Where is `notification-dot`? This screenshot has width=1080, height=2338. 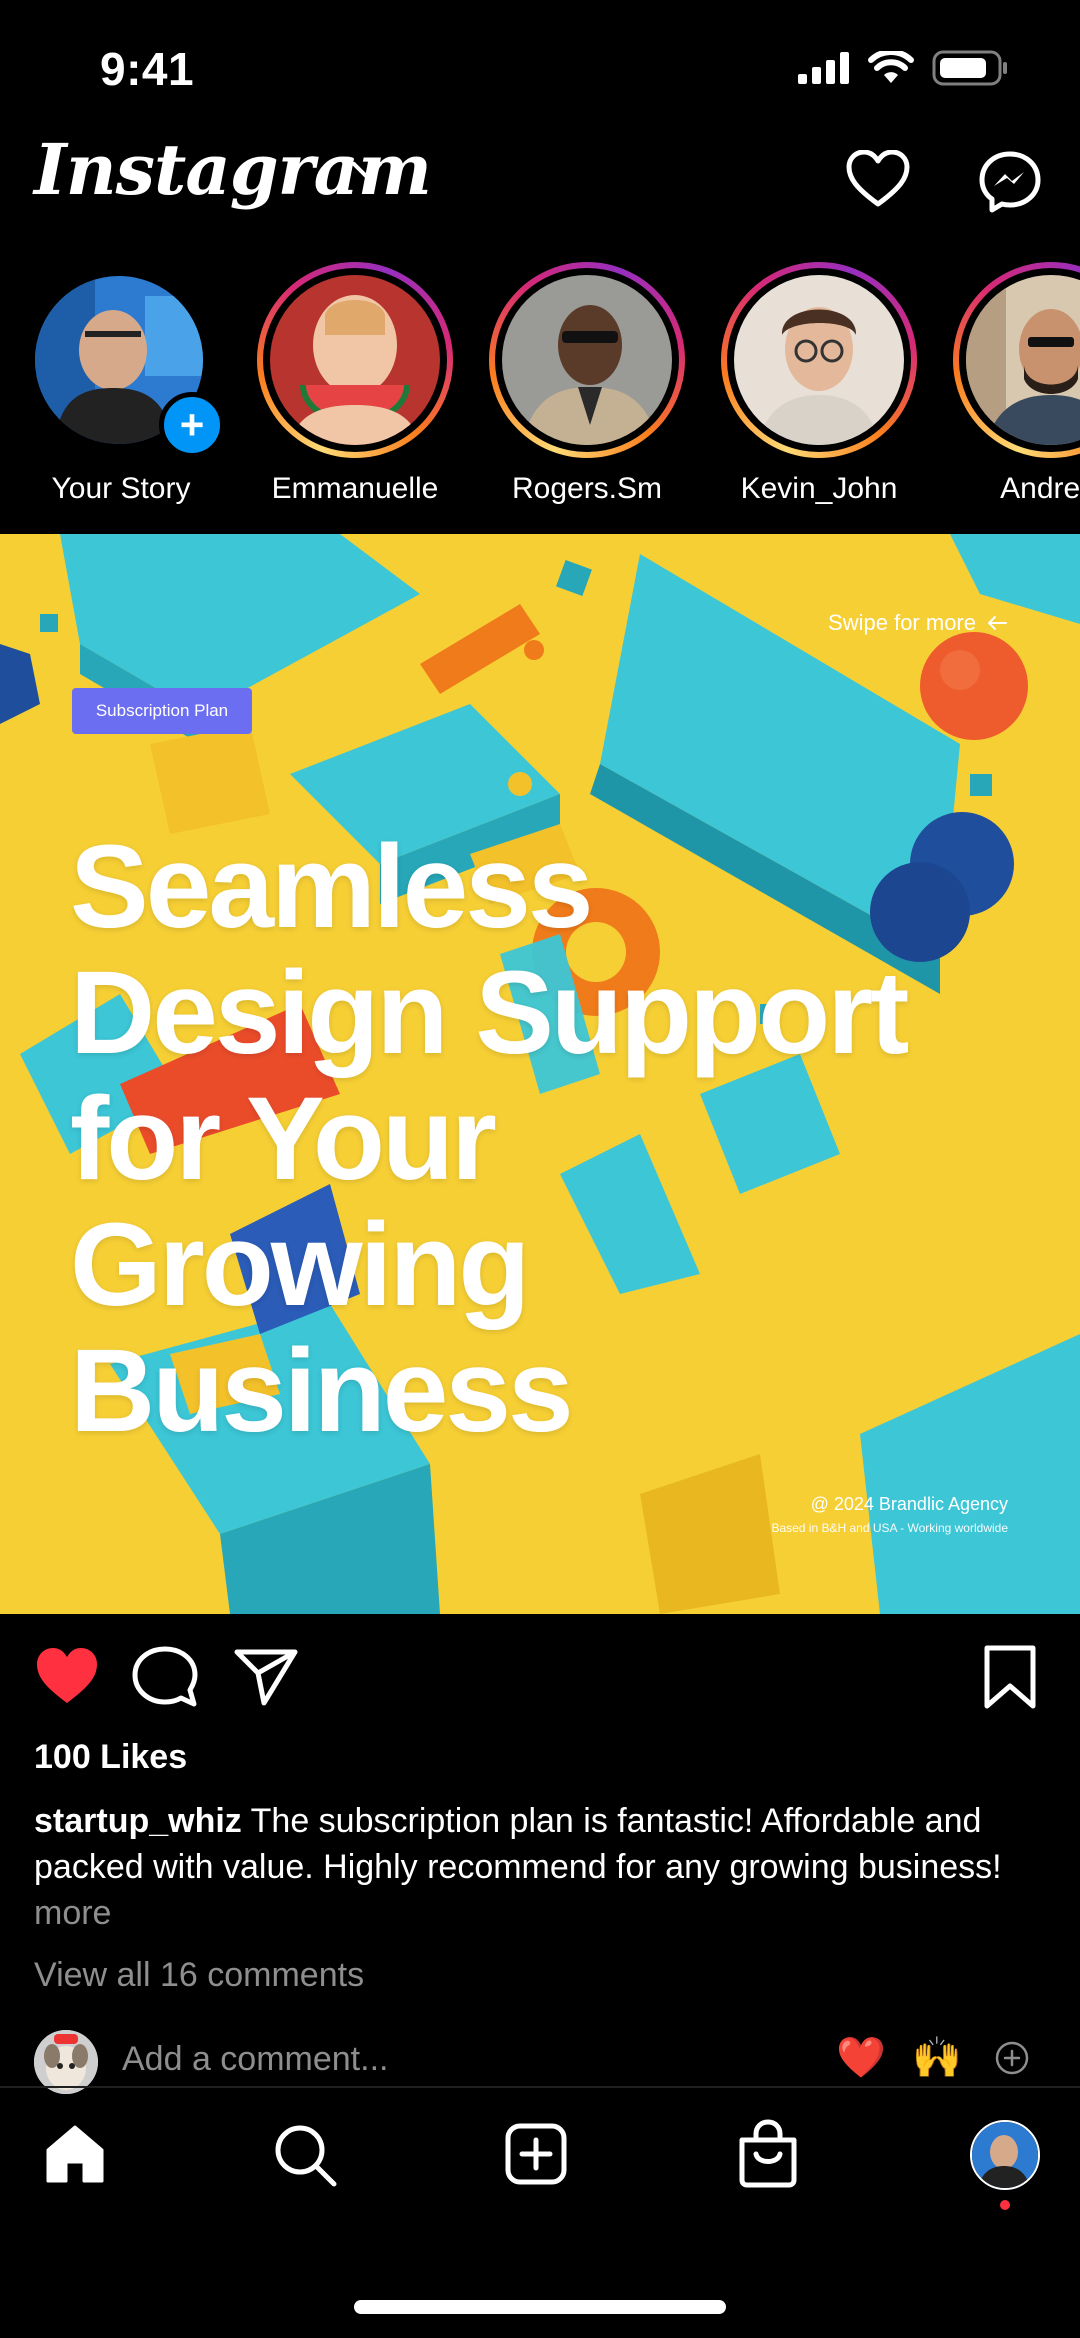 notification-dot is located at coordinates (1005, 2205).